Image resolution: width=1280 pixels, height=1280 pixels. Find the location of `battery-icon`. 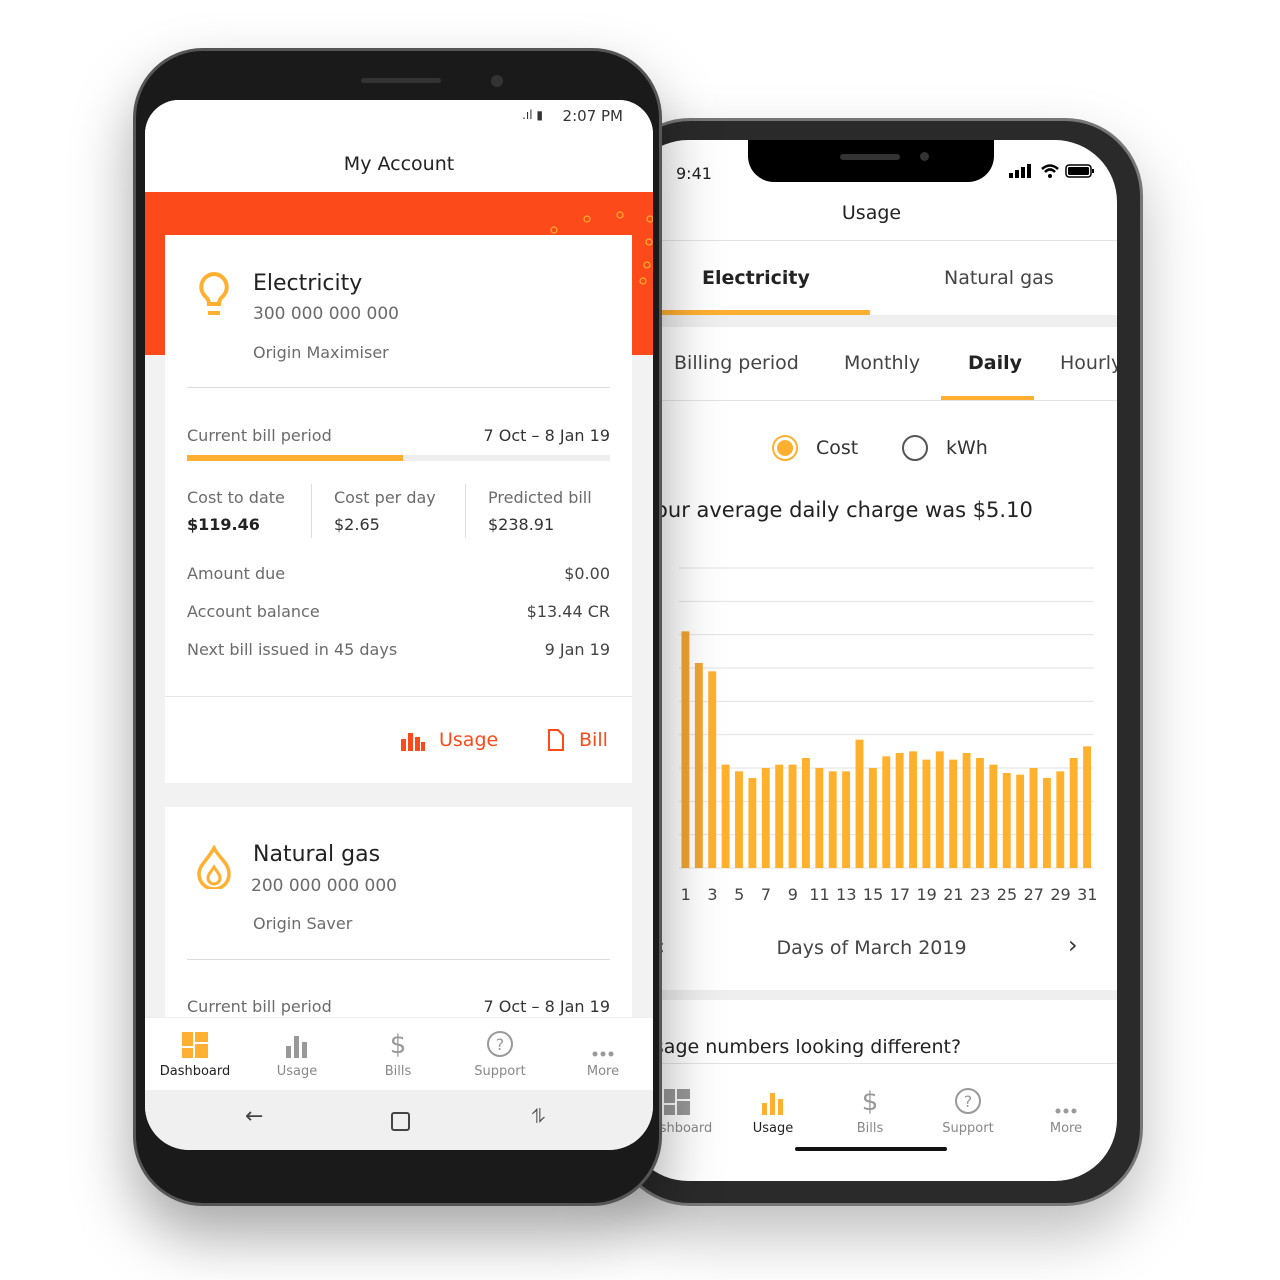

battery-icon is located at coordinates (1079, 171).